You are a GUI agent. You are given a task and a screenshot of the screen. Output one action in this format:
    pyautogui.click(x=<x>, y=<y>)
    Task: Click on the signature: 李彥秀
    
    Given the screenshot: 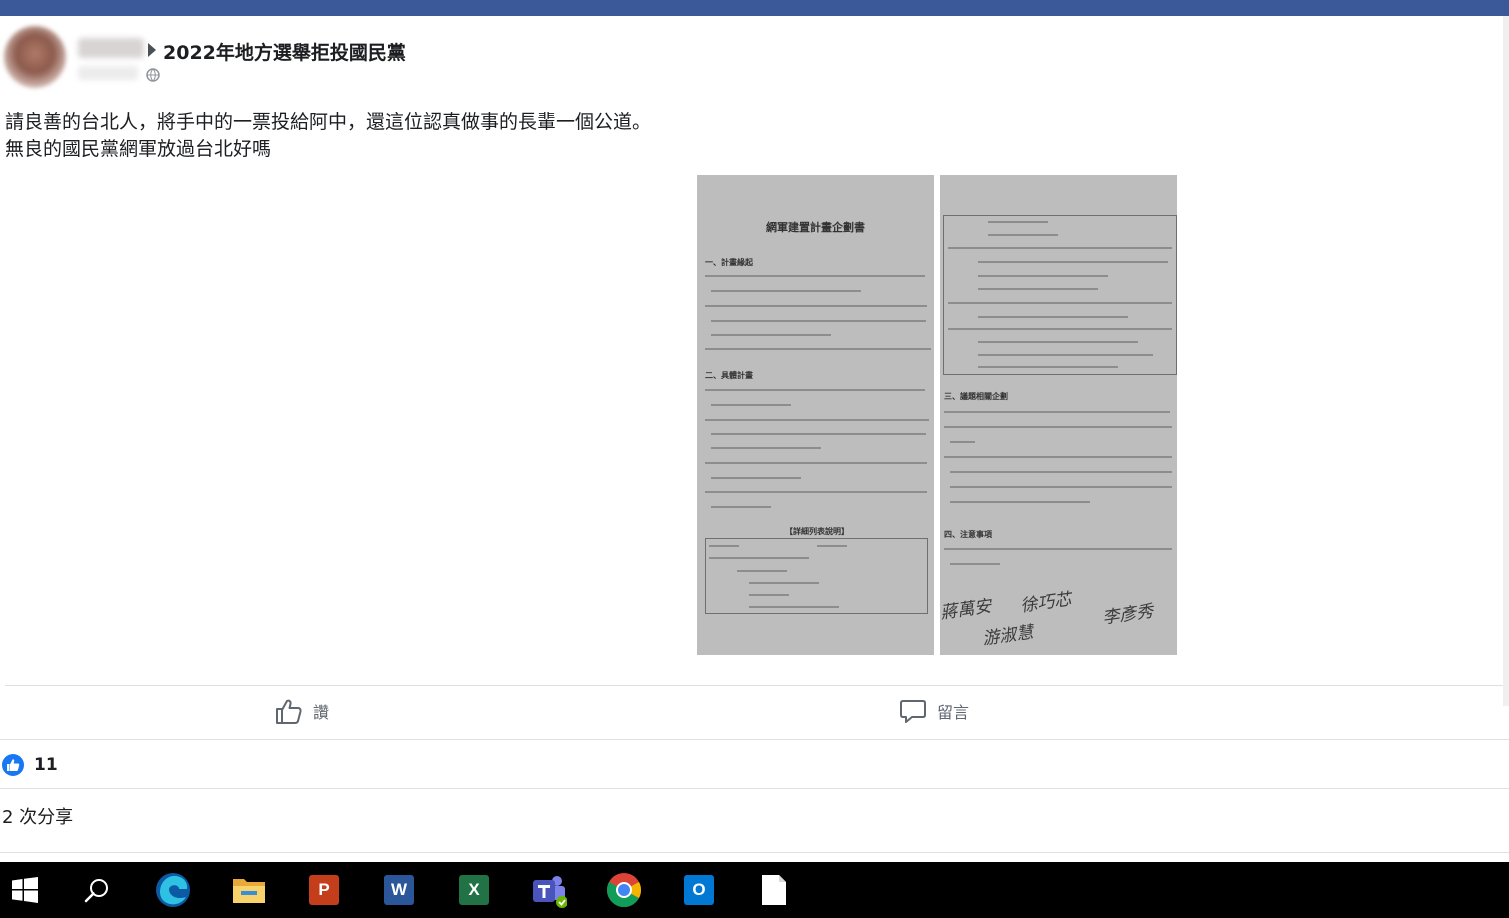 What is the action you would take?
    pyautogui.click(x=1128, y=615)
    